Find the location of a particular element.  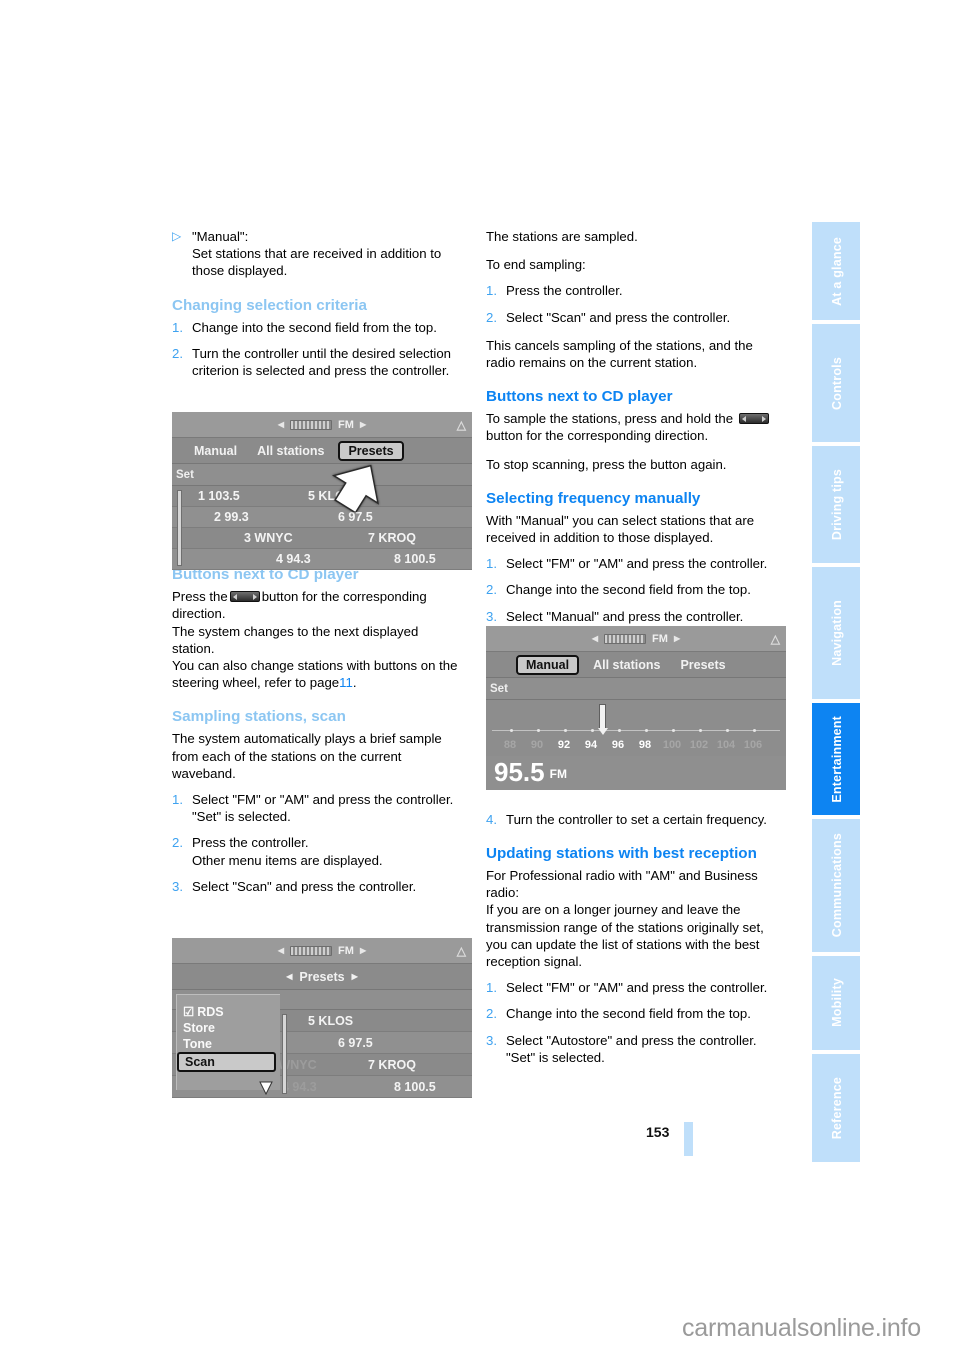

tab-reference: Reference is located at coordinates (836, 1108).